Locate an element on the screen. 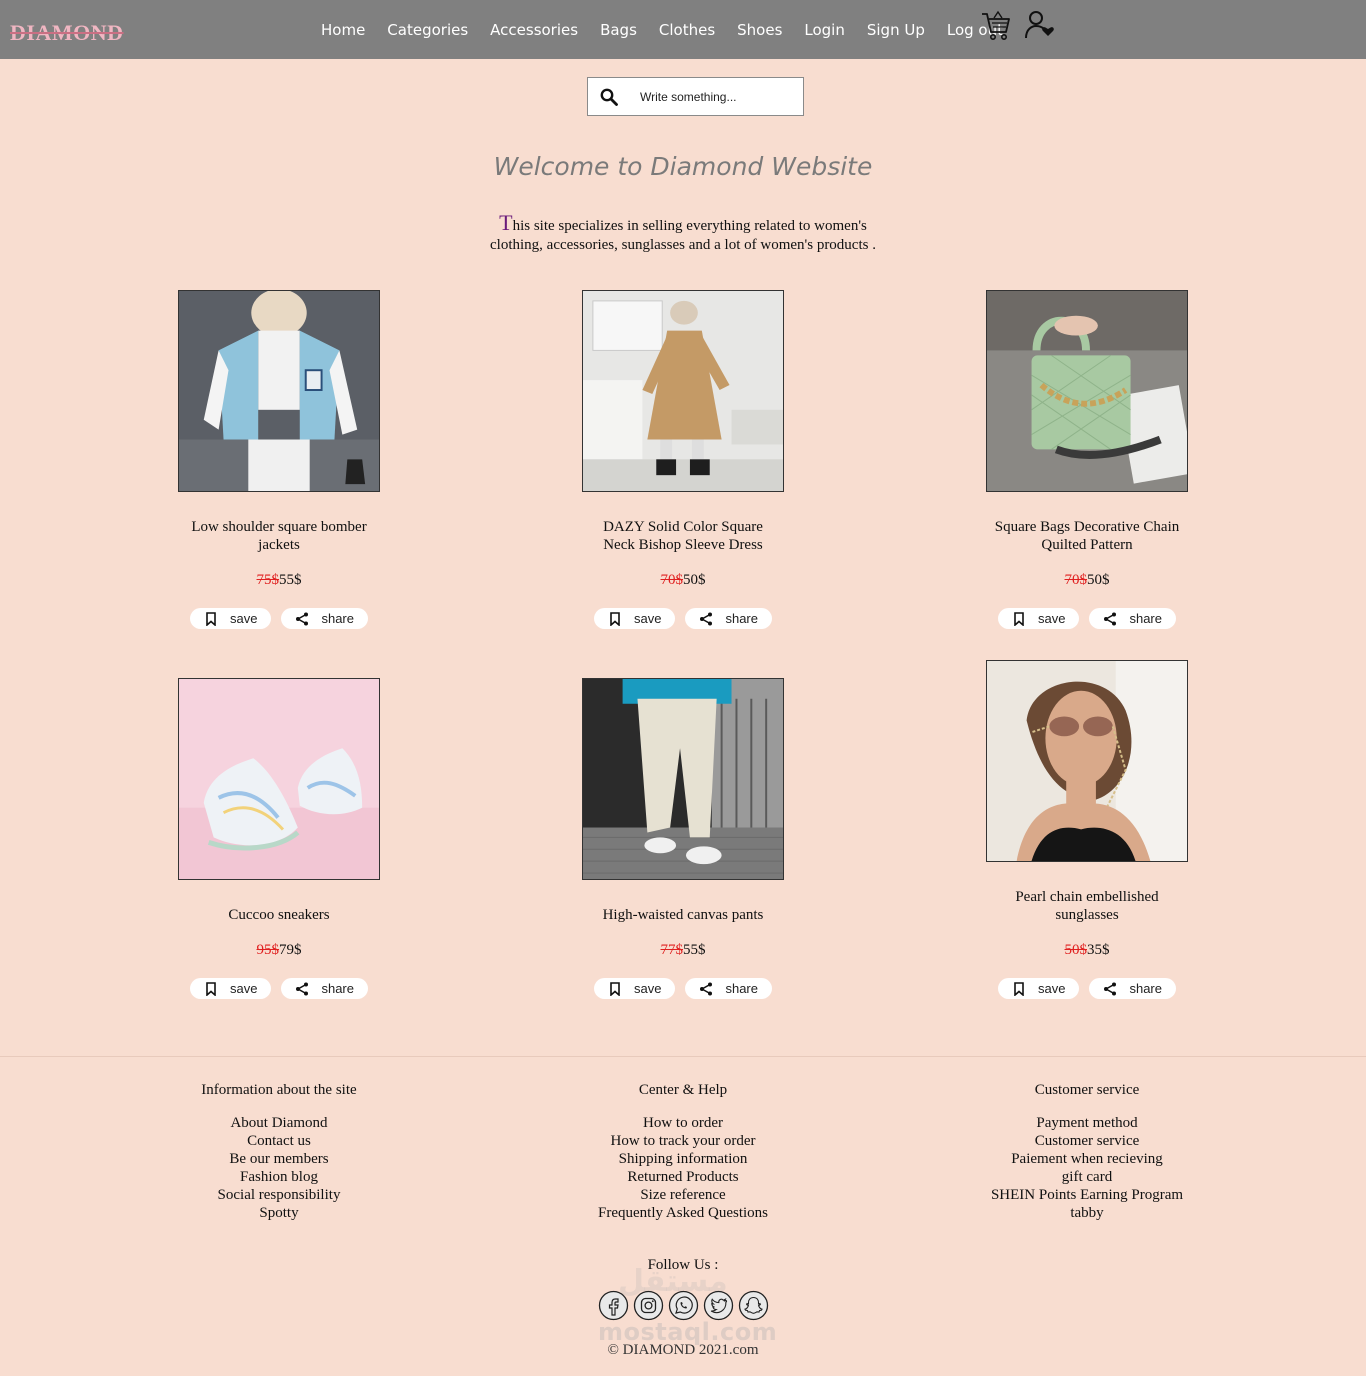  social-links is located at coordinates (683, 1305).